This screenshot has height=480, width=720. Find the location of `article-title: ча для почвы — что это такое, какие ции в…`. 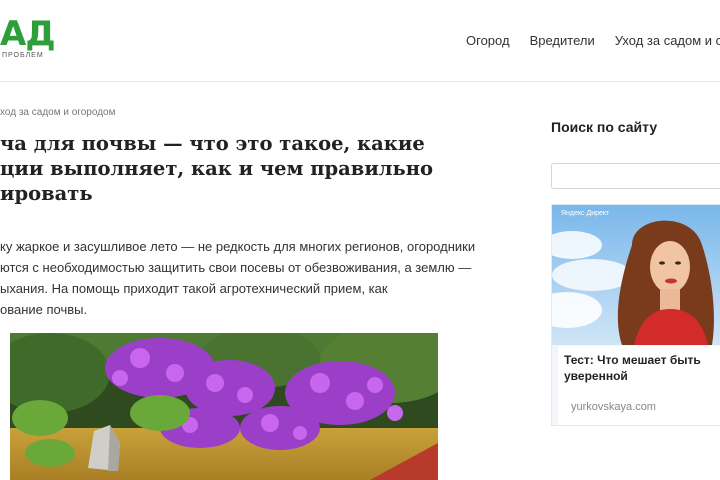

article-title: ча для почвы — что это такое, какие ции в… is located at coordinates (220, 168).